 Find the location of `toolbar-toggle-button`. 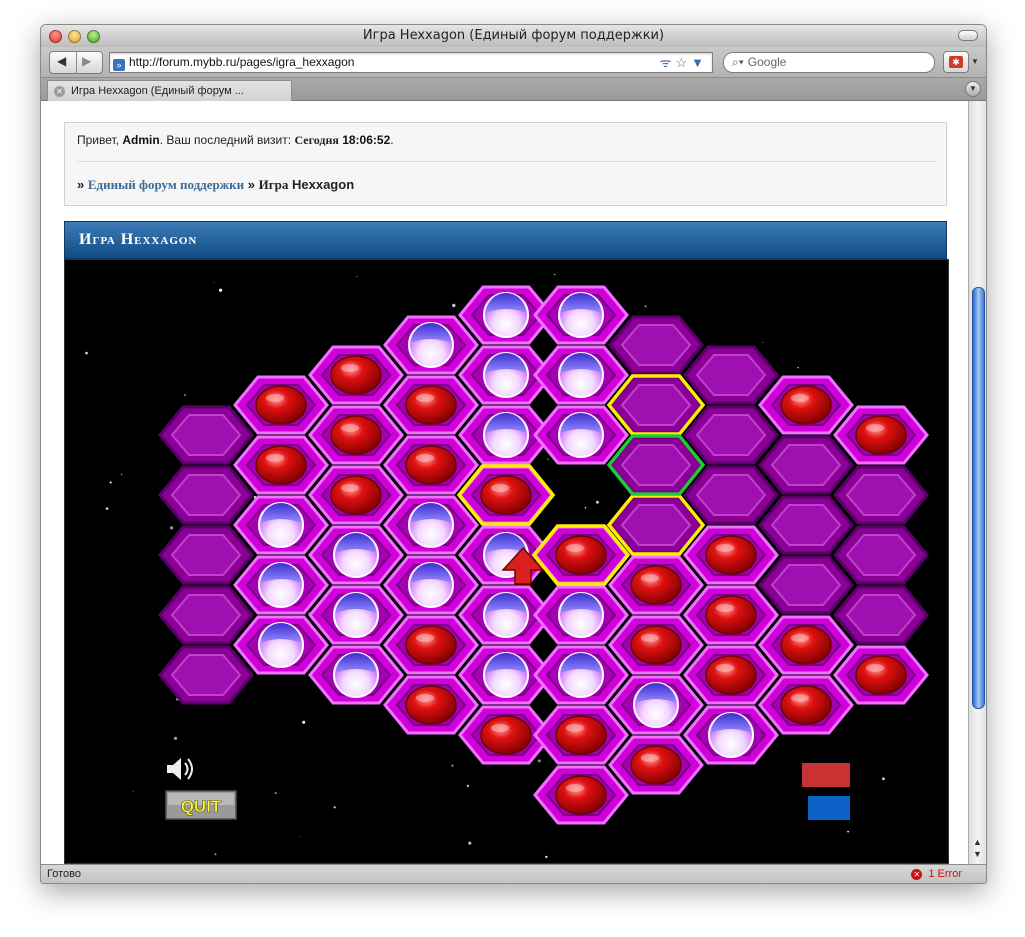

toolbar-toggle-button is located at coordinates (968, 35).